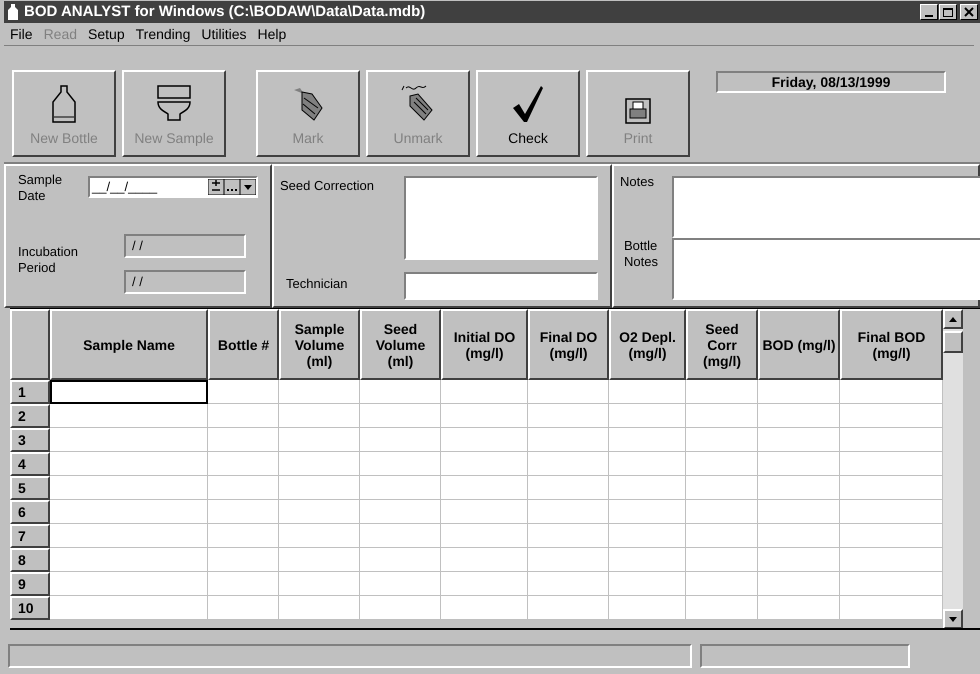  I want to click on menu-item: Setup, so click(106, 34).